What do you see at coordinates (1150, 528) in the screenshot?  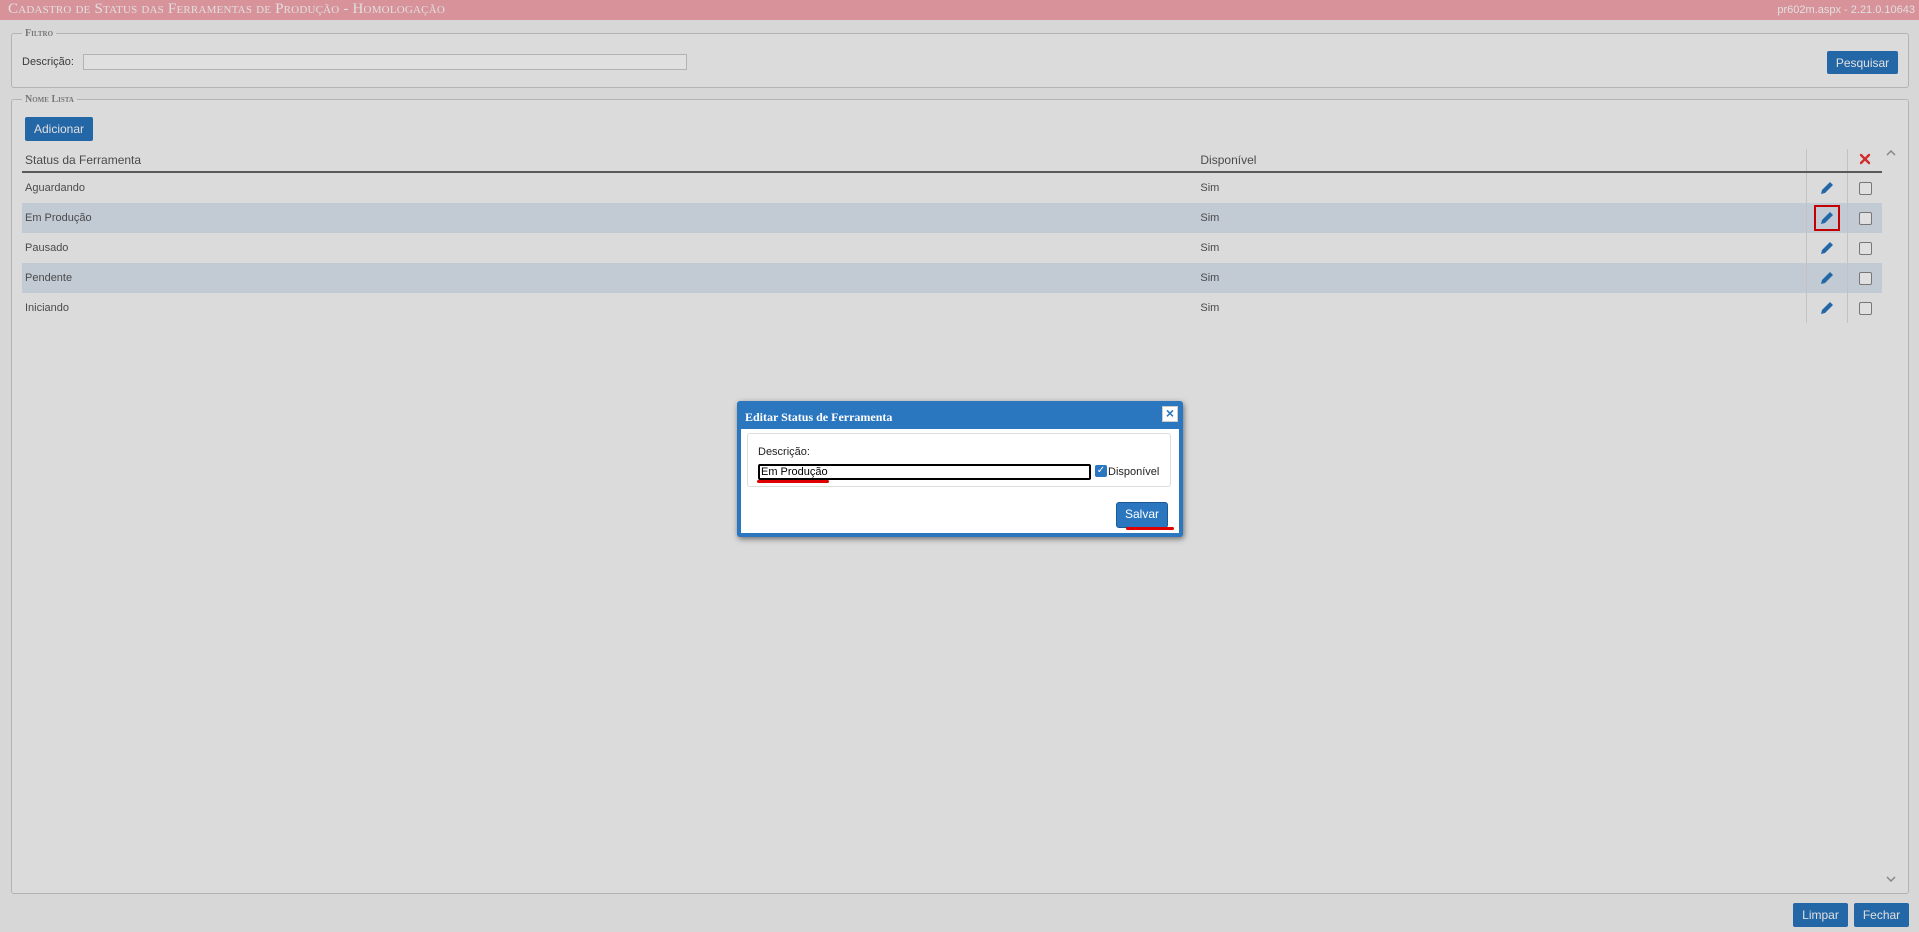 I see `annotation-underline-save` at bounding box center [1150, 528].